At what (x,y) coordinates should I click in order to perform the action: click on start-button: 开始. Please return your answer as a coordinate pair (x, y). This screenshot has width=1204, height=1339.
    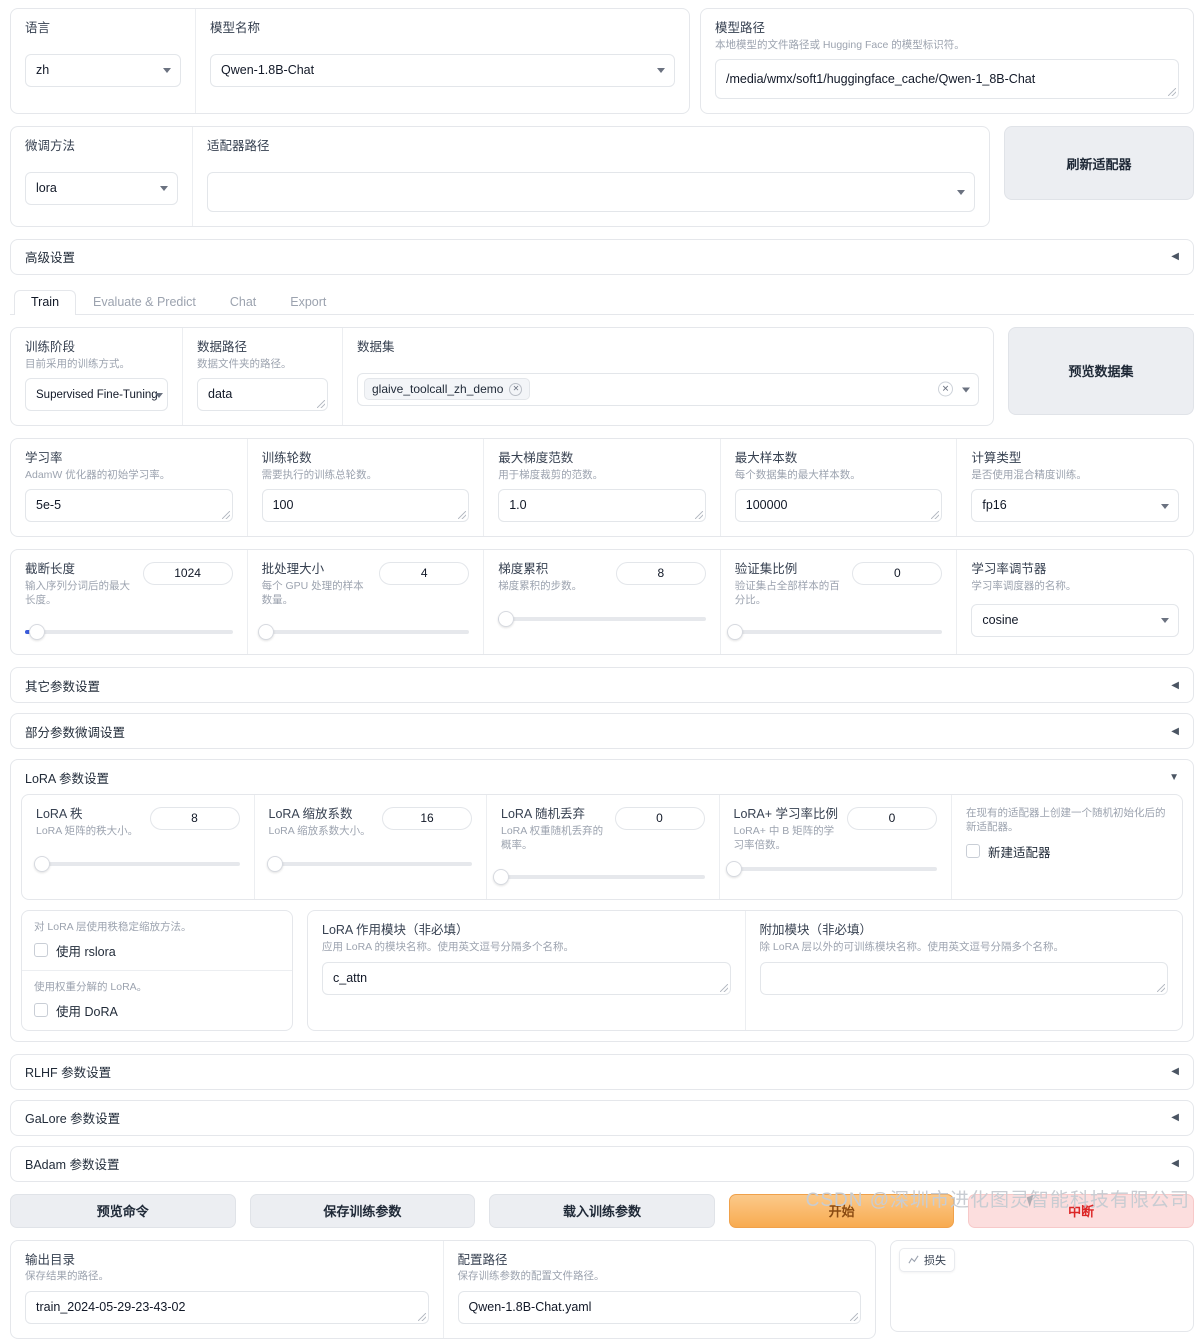
    Looking at the image, I should click on (841, 1210).